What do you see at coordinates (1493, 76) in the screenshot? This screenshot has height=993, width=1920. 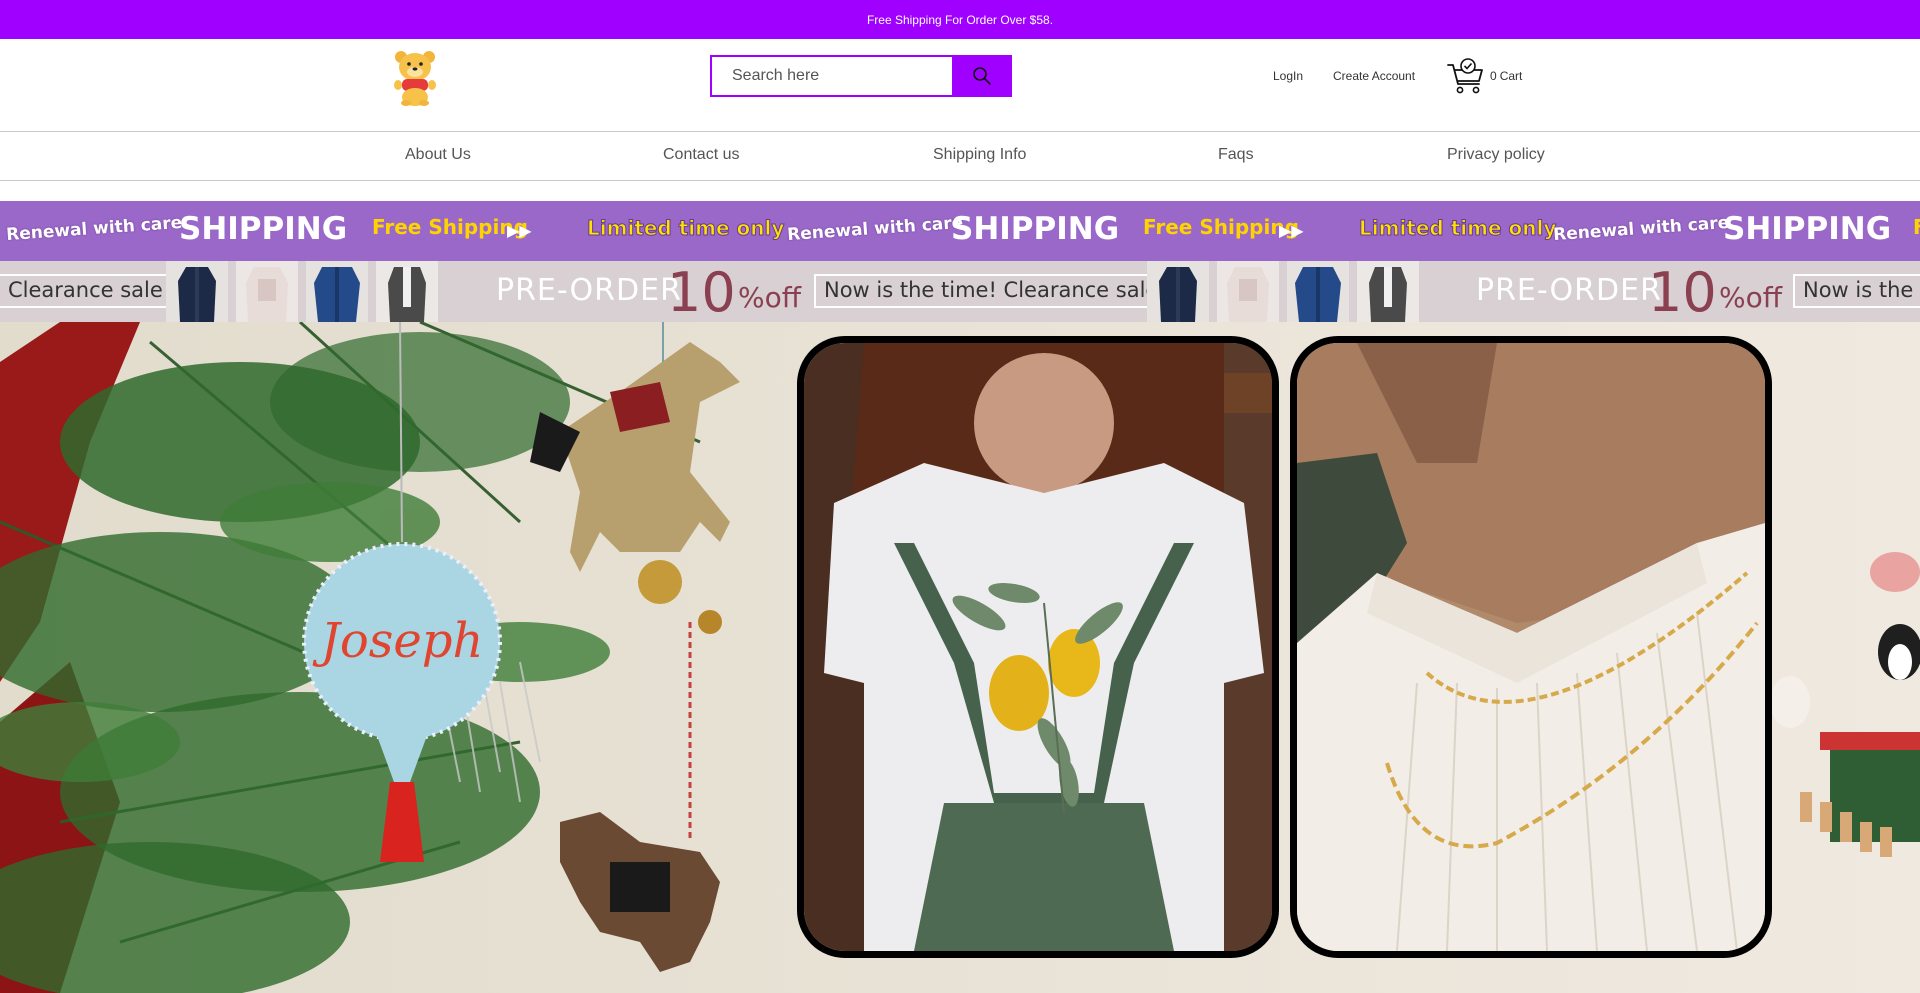 I see `cart-count: 0` at bounding box center [1493, 76].